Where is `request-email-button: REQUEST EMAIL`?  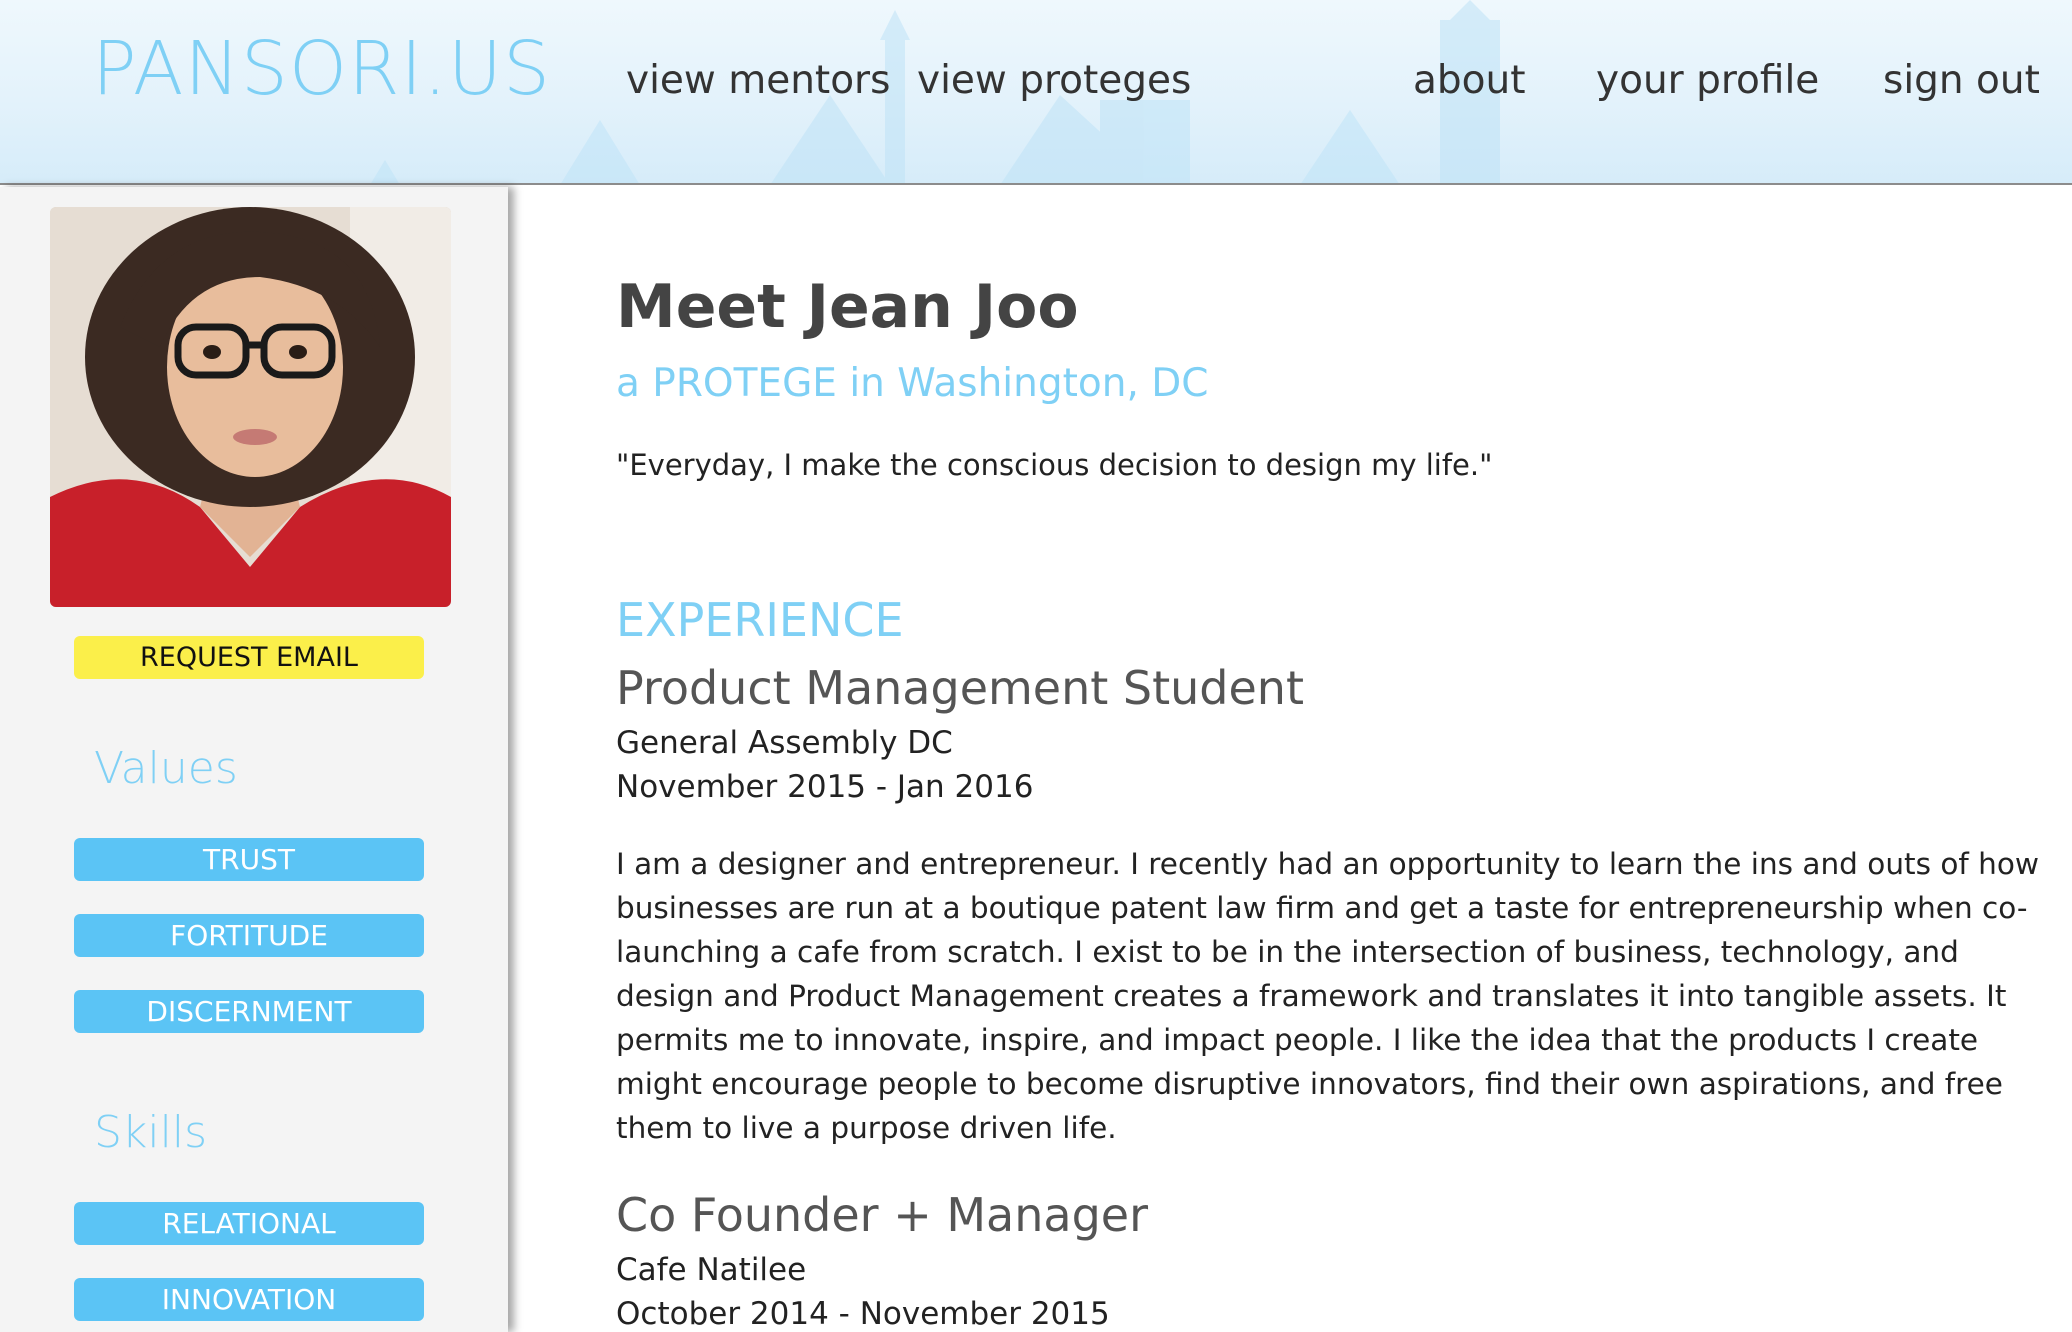
request-email-button: REQUEST EMAIL is located at coordinates (249, 657).